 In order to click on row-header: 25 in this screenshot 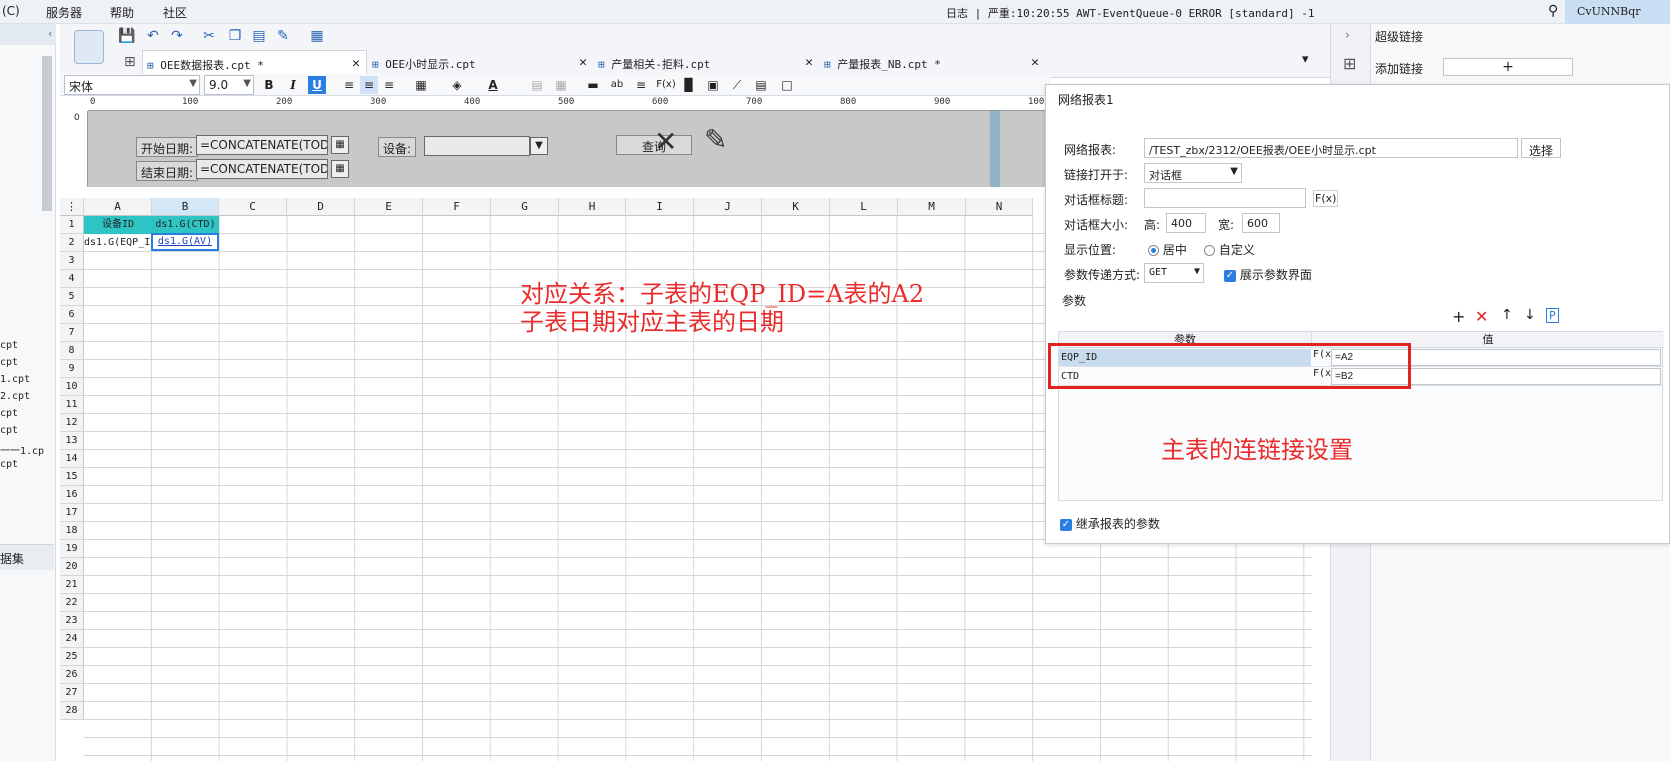, I will do `click(72, 657)`.